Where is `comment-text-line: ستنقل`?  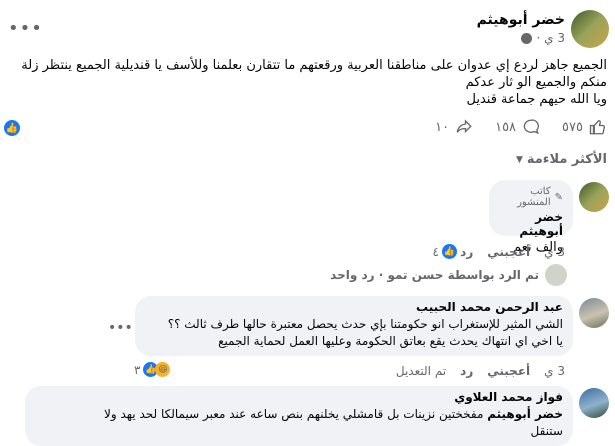
comment-text-line: ستنقل is located at coordinates (546, 431).